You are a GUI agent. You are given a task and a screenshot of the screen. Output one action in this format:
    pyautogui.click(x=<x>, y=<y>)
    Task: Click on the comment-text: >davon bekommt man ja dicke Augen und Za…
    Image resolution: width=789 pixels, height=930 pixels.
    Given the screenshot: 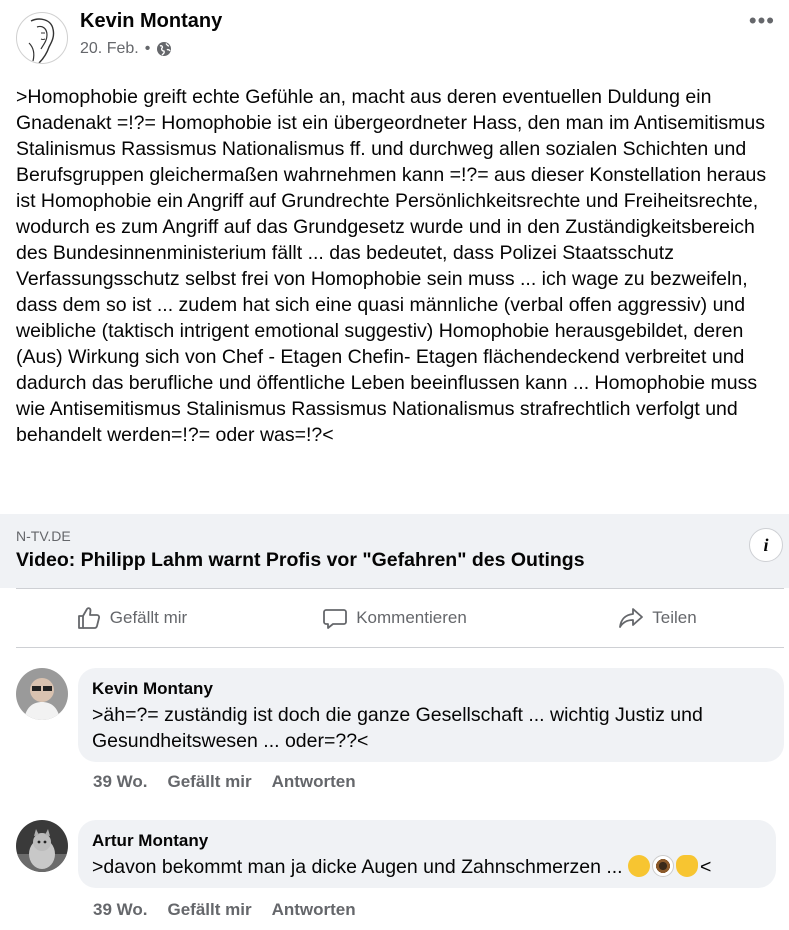 What is the action you would take?
    pyautogui.click(x=357, y=867)
    